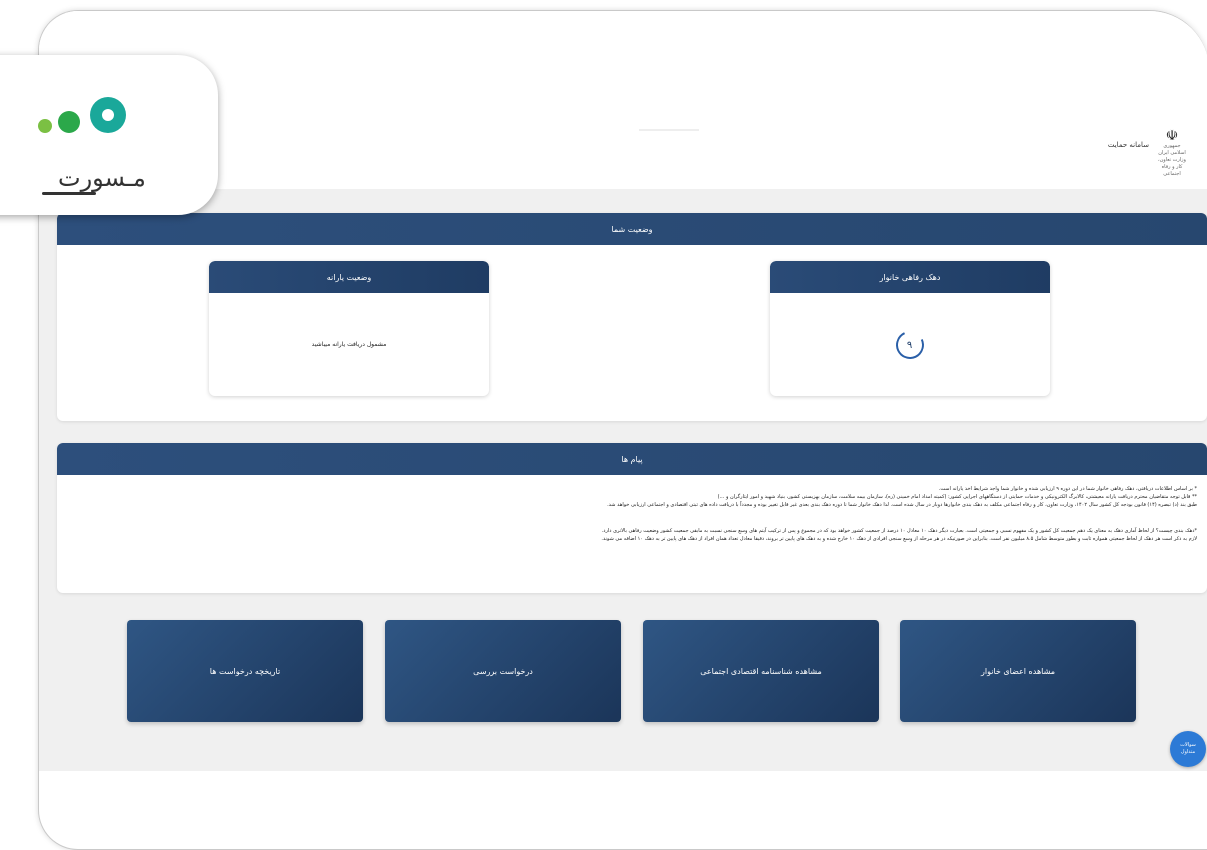 The height and width of the screenshot is (850, 1207). What do you see at coordinates (1018, 671) in the screenshot?
I see `family-members-button: مشاهده اعضای خانوار` at bounding box center [1018, 671].